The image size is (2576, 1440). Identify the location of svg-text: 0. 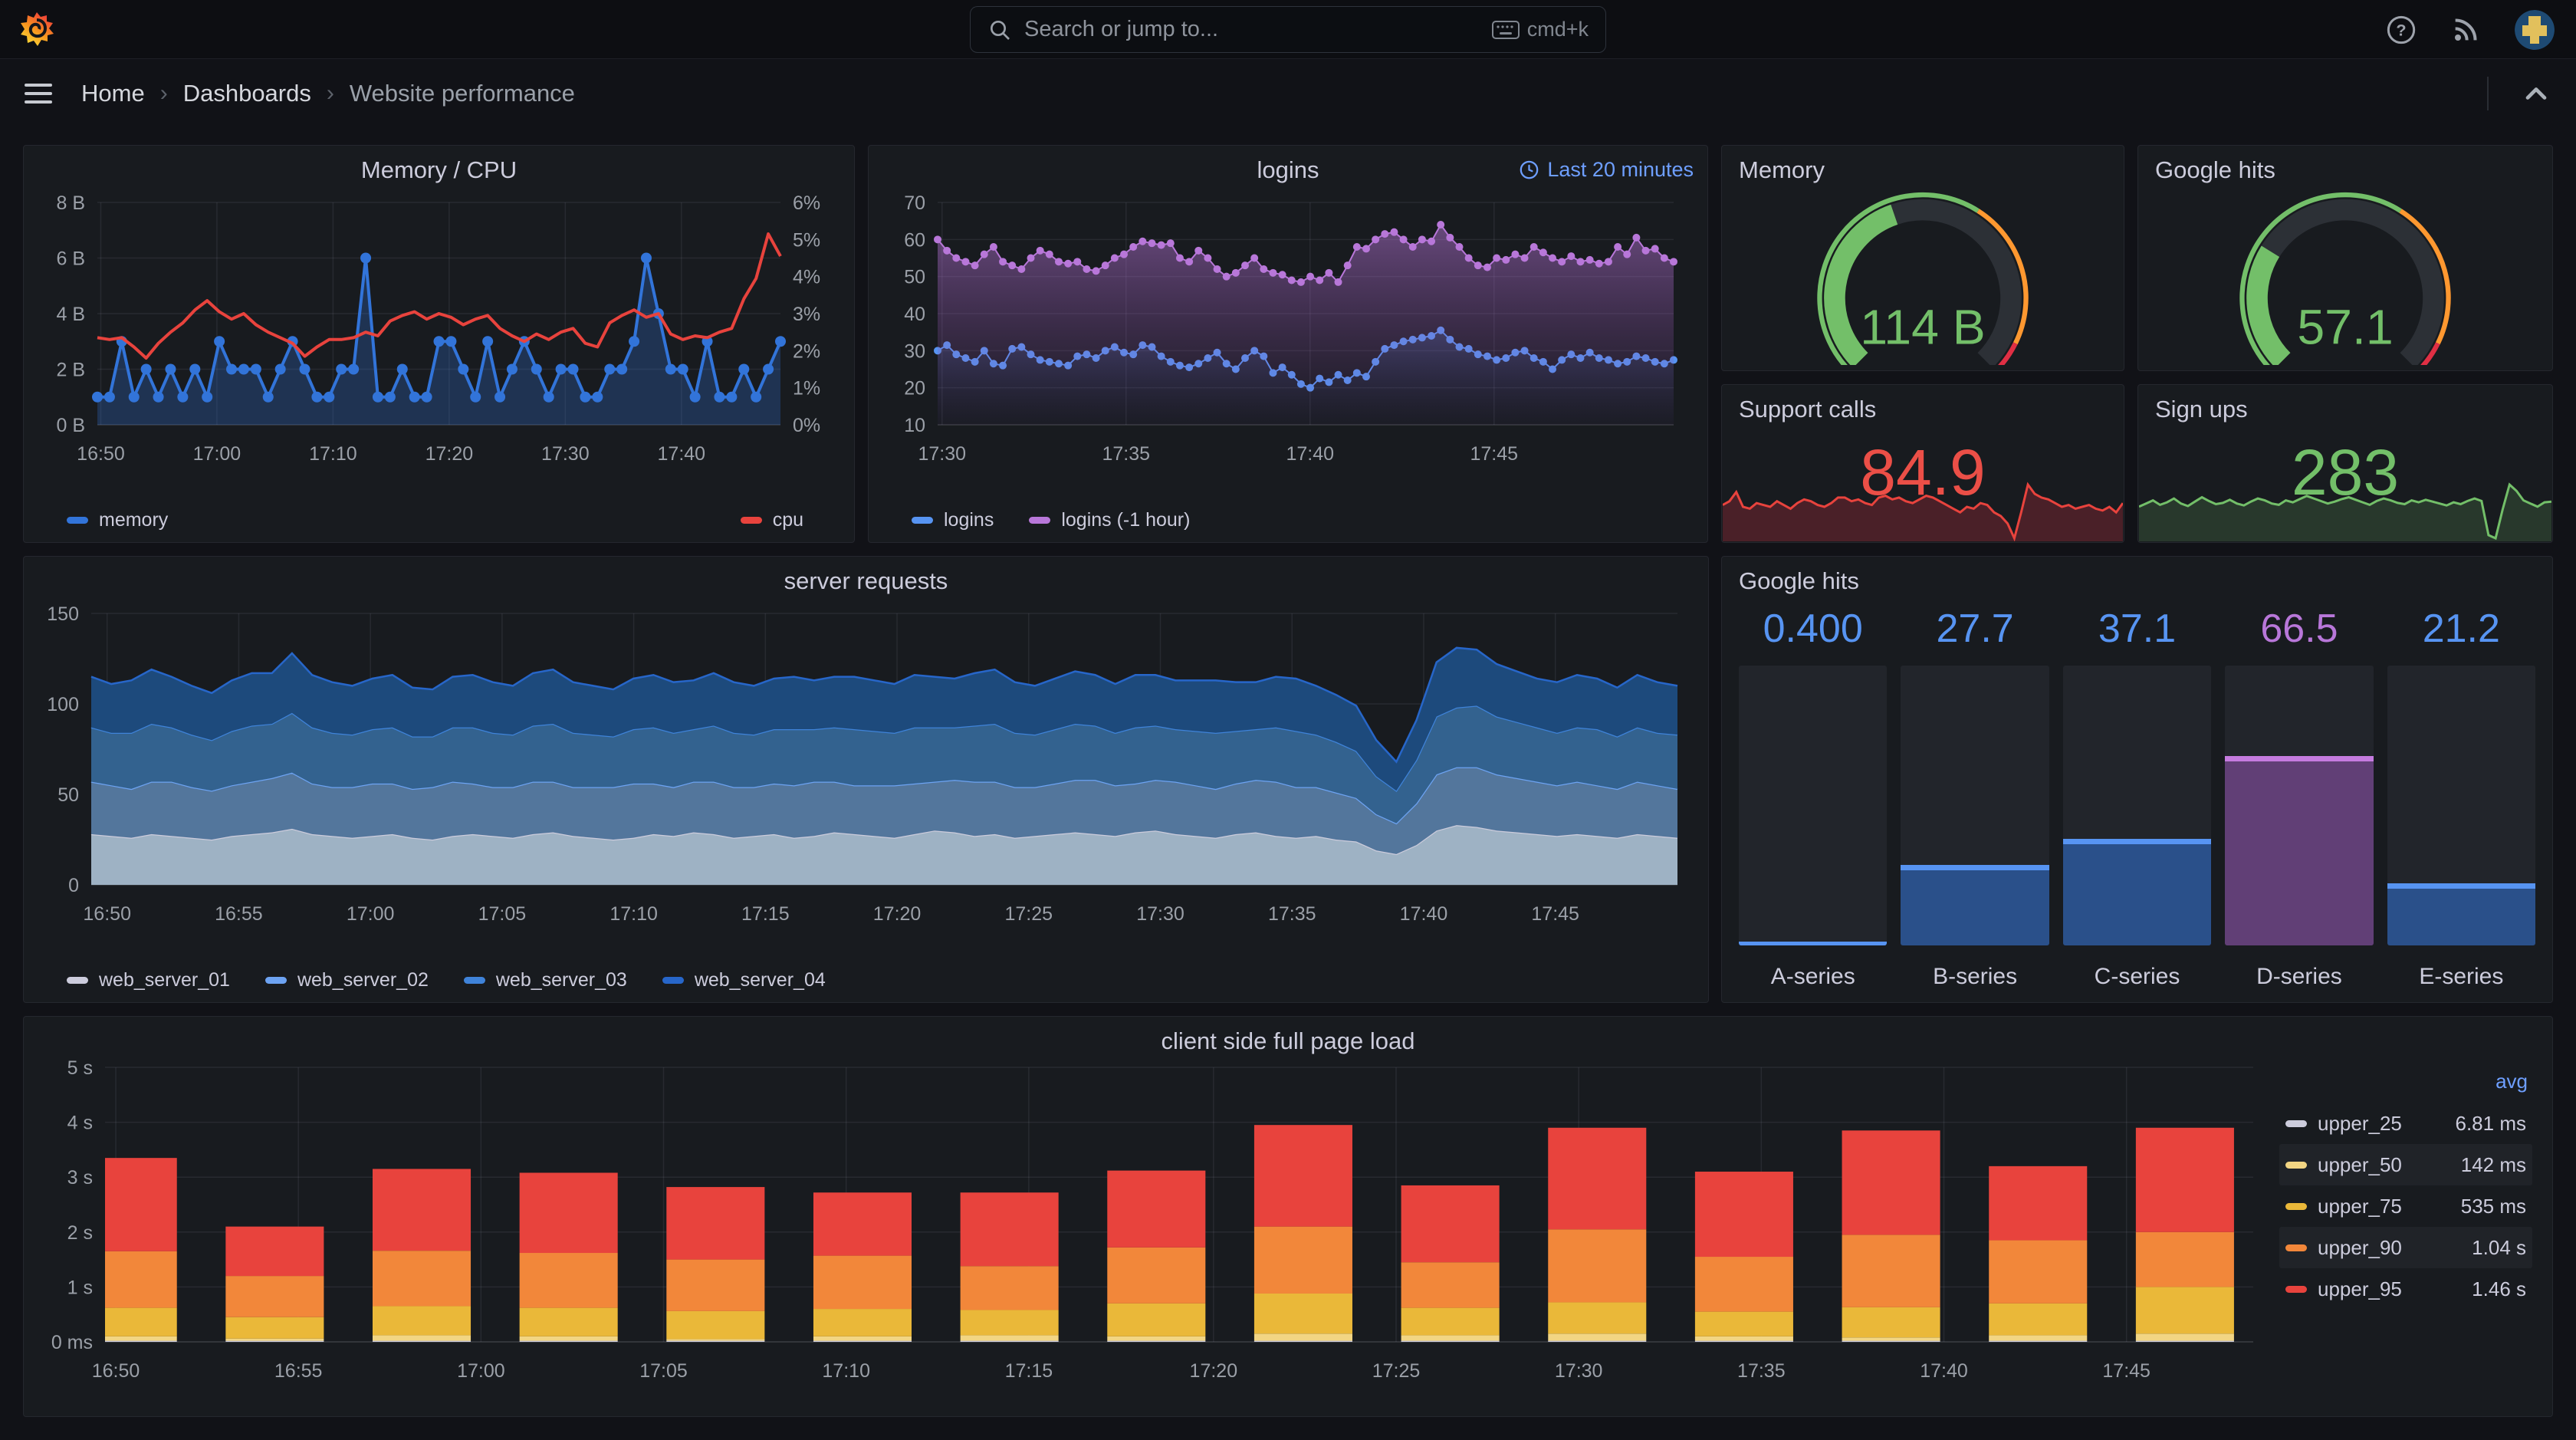
(74, 885).